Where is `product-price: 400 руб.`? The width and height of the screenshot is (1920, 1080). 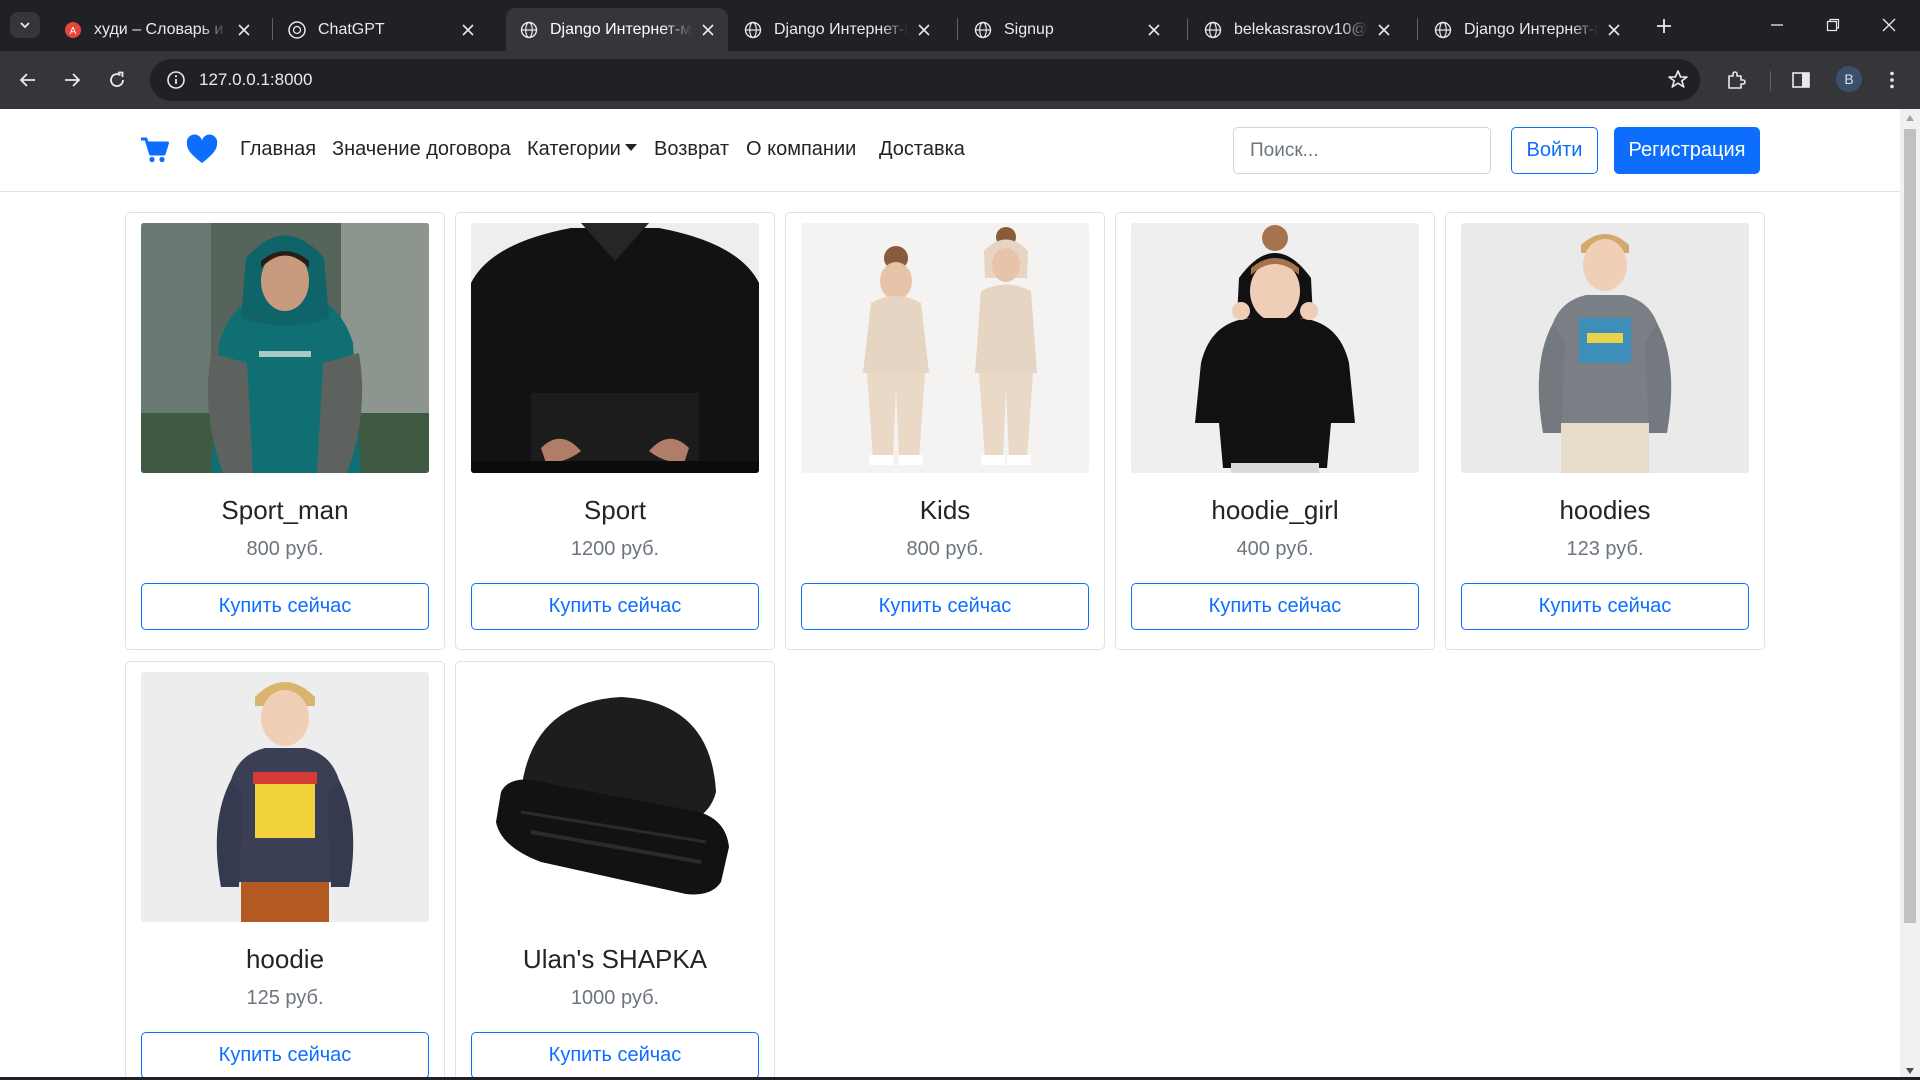
product-price: 400 руб. is located at coordinates (1275, 549).